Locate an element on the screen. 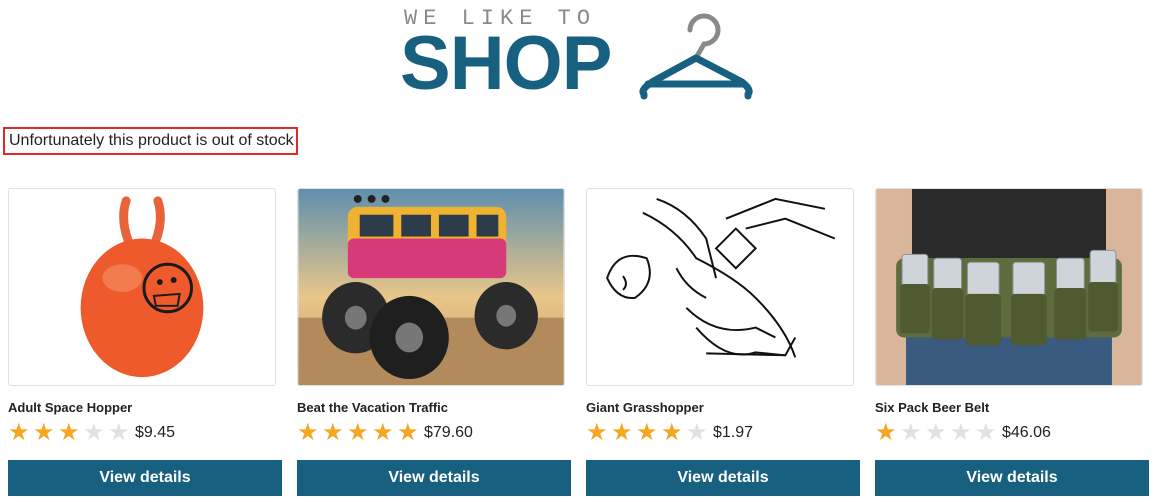 This screenshot has width=1157, height=502. monster-van-image is located at coordinates (431, 287).